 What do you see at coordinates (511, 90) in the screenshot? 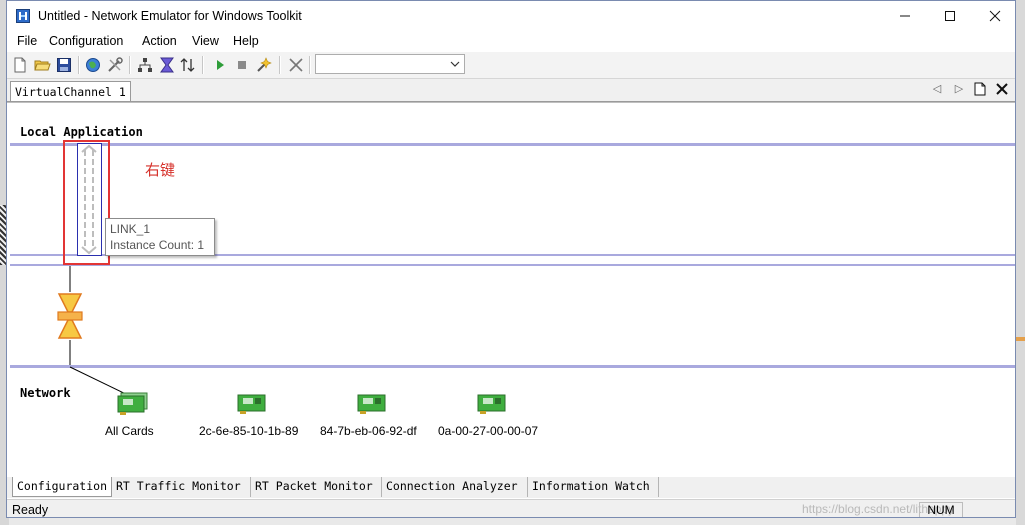
I see `document-tab-strip: VirtualChannel 1 ◁ ▷` at bounding box center [511, 90].